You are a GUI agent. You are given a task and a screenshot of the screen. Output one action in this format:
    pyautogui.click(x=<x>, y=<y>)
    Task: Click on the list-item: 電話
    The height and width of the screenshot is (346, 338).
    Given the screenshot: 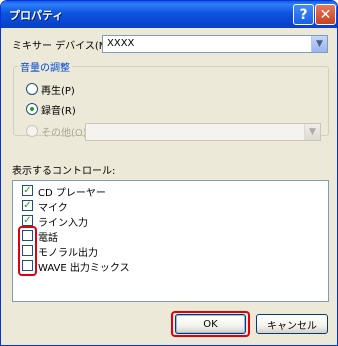 What is the action you would take?
    pyautogui.click(x=48, y=236)
    